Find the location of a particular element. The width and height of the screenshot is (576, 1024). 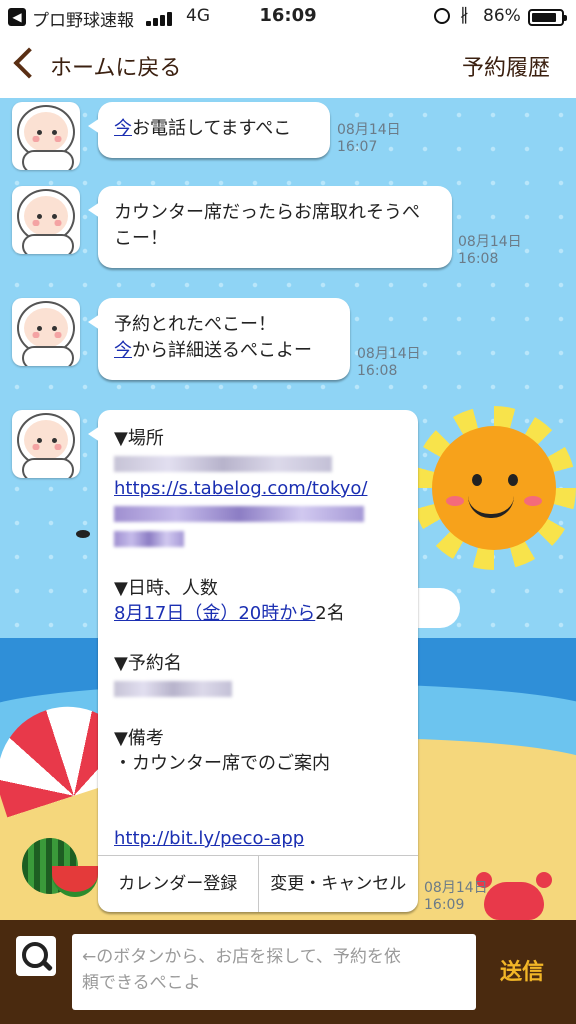

datetime-heading: ▼日時、人数 is located at coordinates (166, 588).